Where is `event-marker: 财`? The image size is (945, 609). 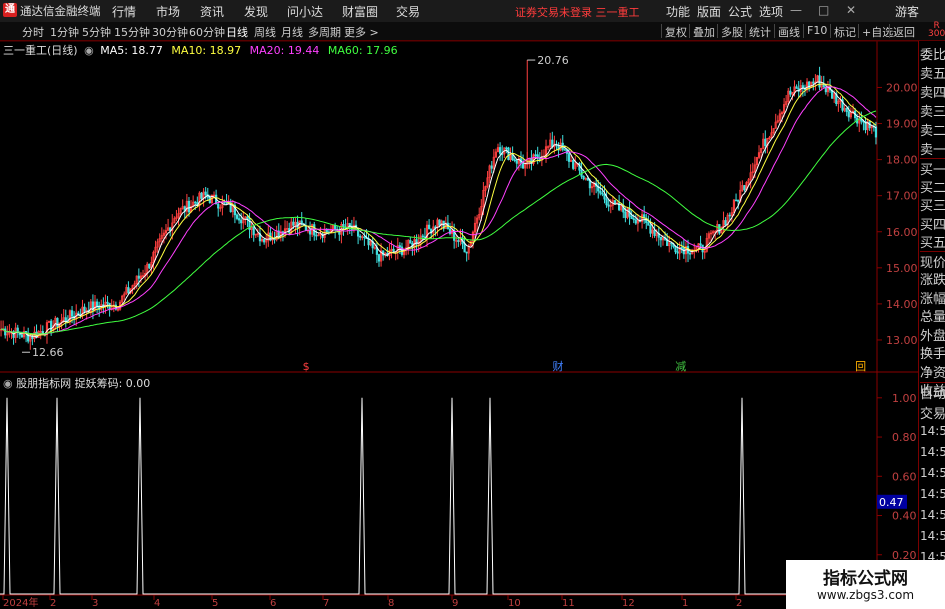 event-marker: 财 is located at coordinates (558, 366).